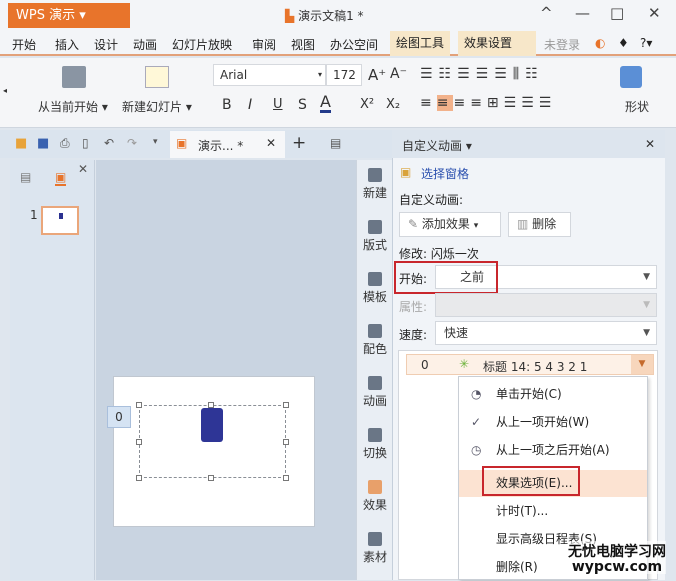 This screenshot has width=676, height=581. I want to click on new-slide-button: 新建幻灯片 ▾, so click(157, 106).